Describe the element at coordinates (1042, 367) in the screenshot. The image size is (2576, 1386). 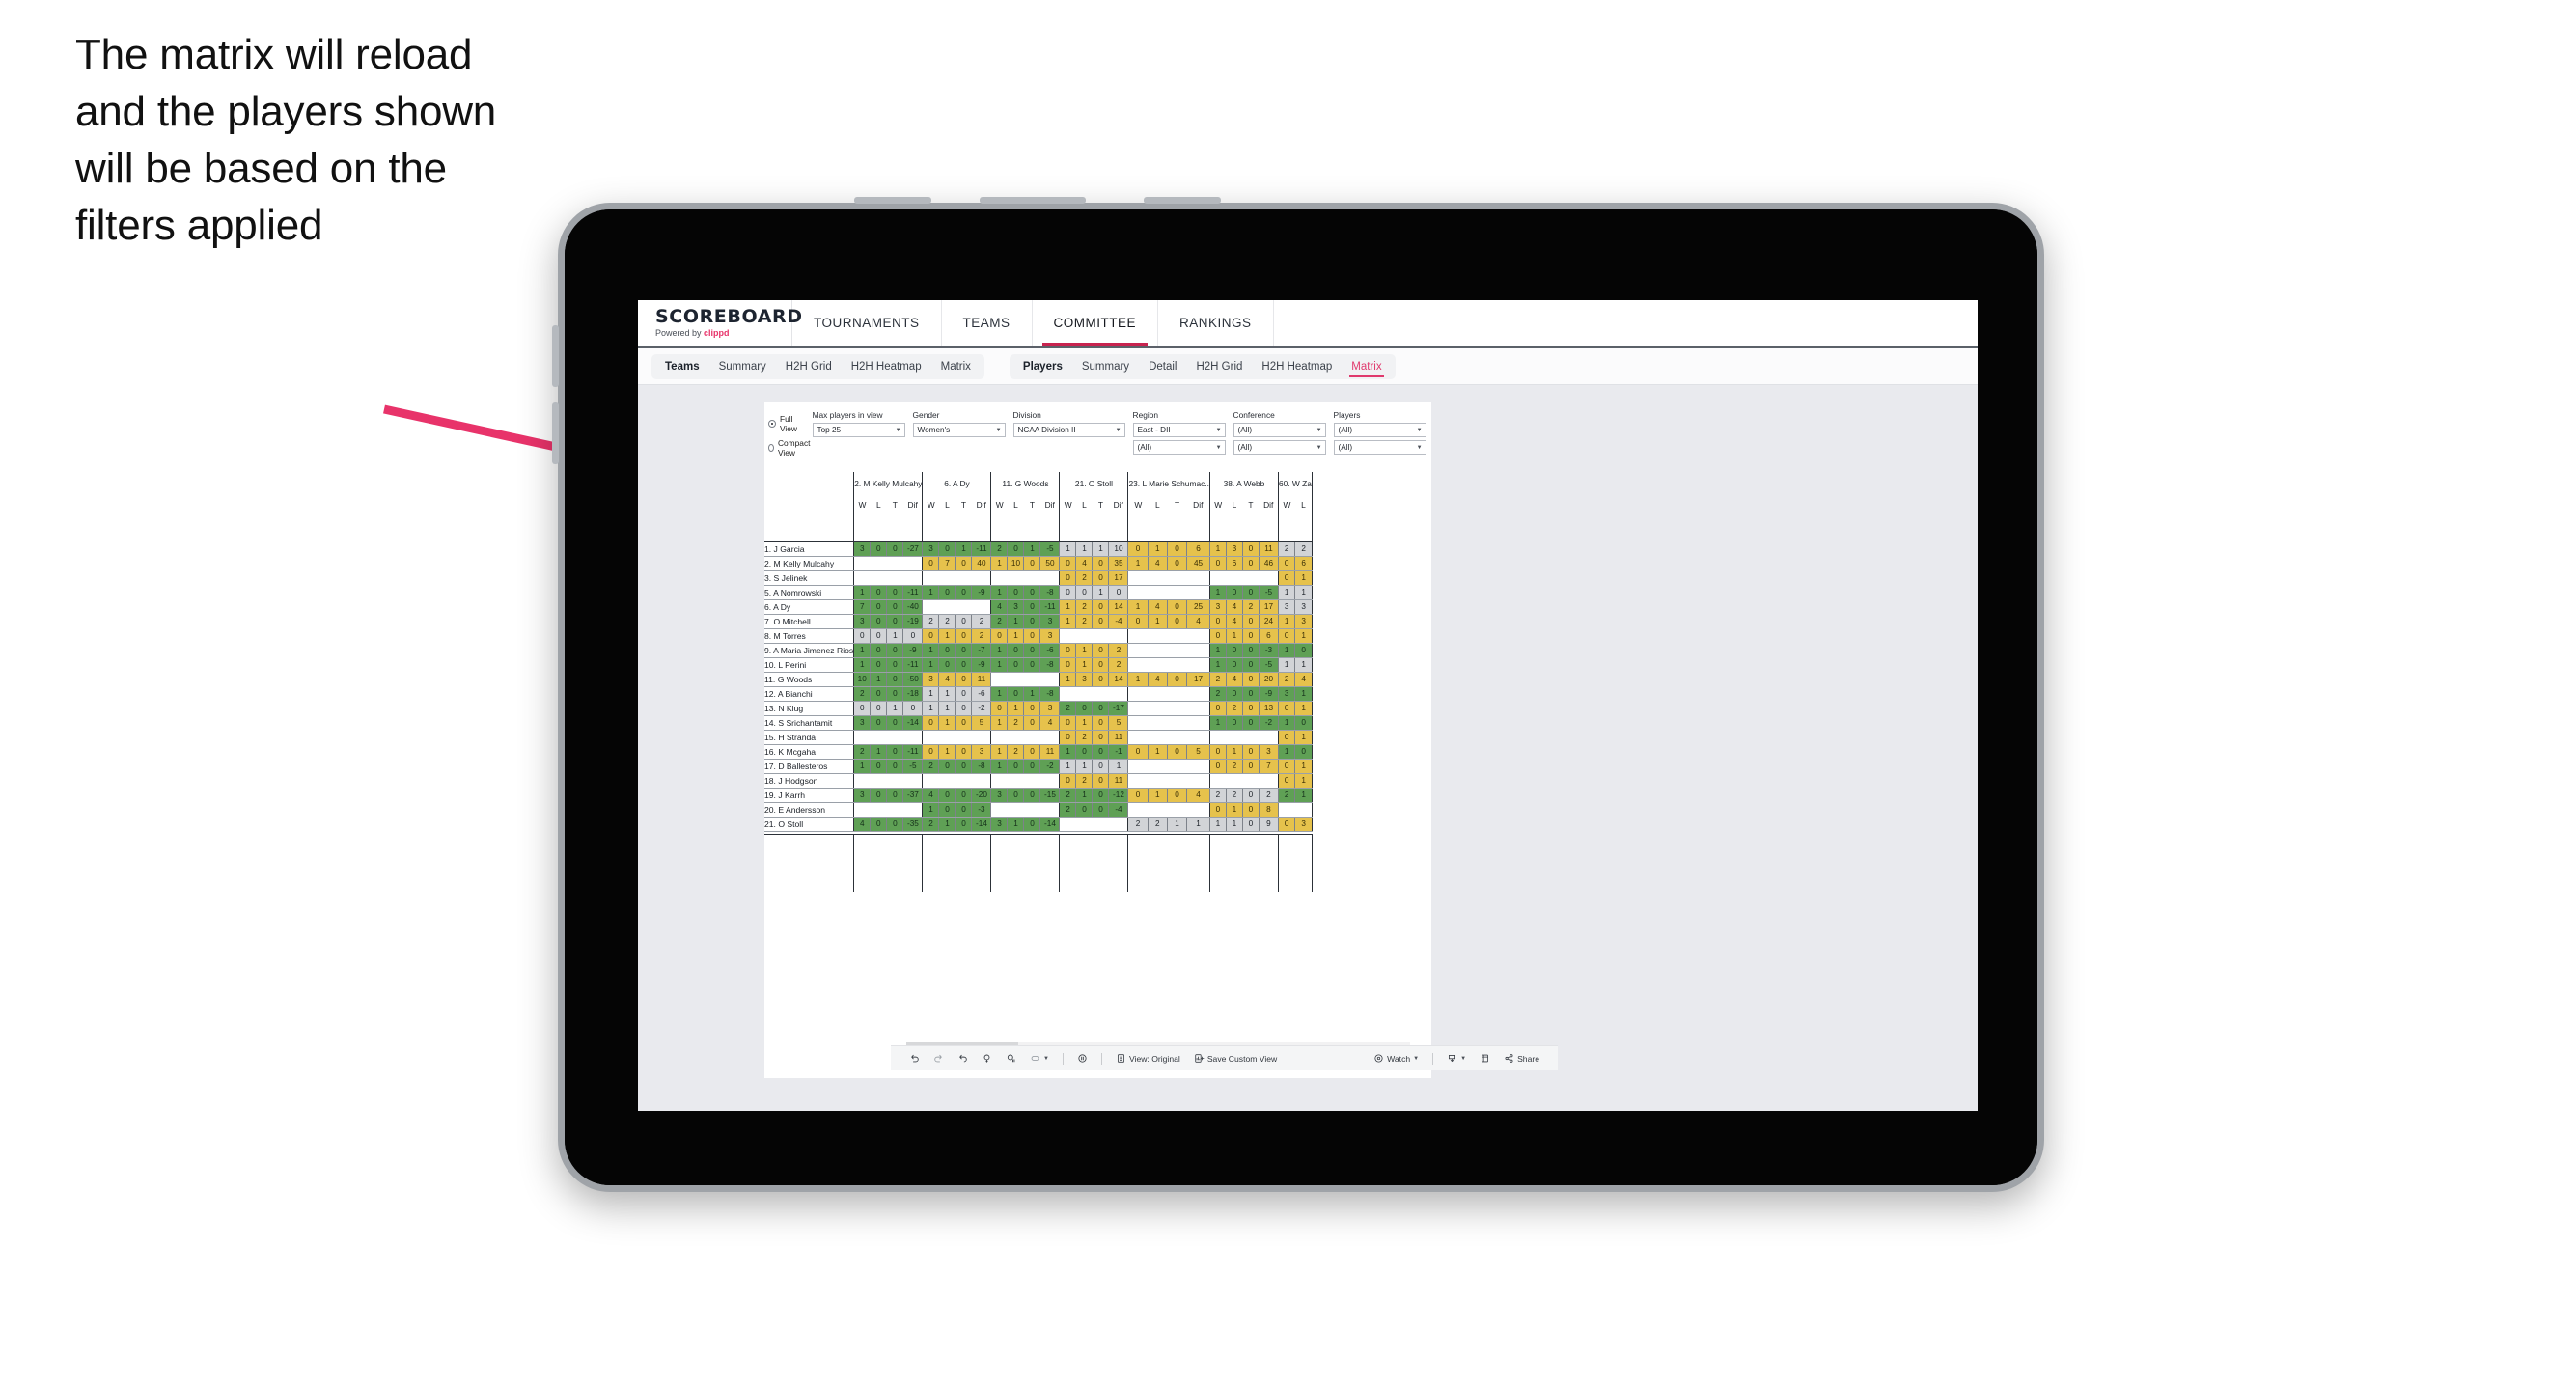
I see `subnav-players: Players` at that location.